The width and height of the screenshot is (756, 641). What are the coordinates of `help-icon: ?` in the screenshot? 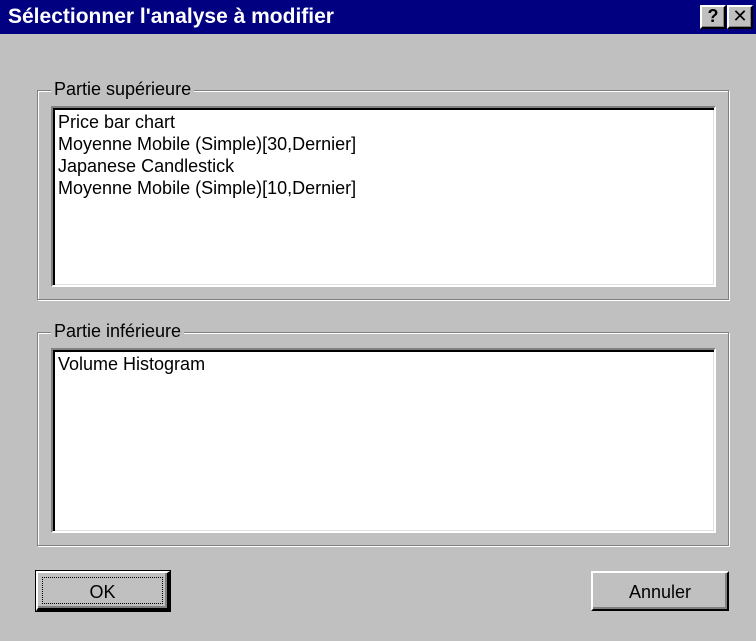 It's located at (713, 16).